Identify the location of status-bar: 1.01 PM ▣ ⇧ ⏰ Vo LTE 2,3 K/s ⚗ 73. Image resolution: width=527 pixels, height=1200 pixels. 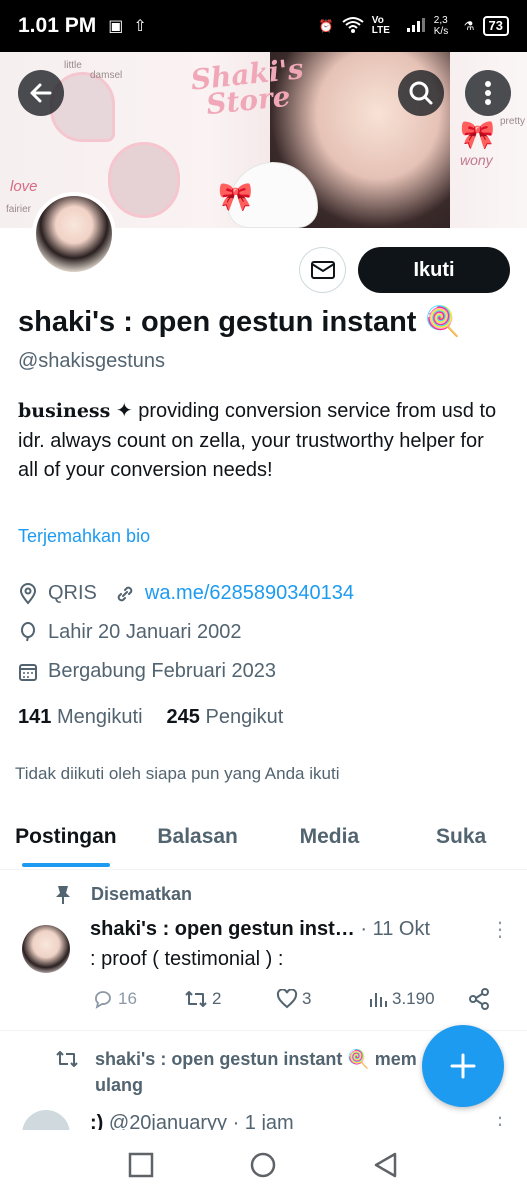
(263, 26).